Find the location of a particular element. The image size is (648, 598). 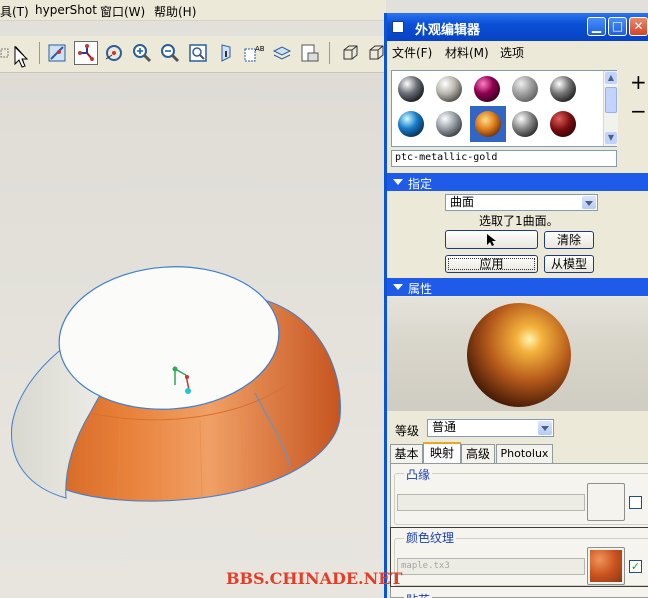

apply-button: 应用 is located at coordinates (491, 264).